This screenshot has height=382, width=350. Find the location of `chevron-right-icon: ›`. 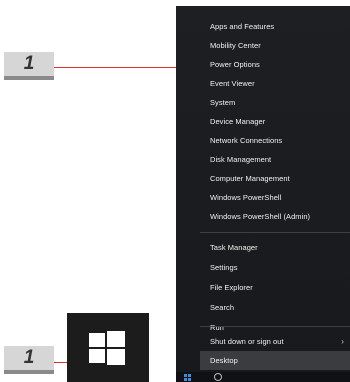

chevron-right-icon: › is located at coordinates (342, 341).